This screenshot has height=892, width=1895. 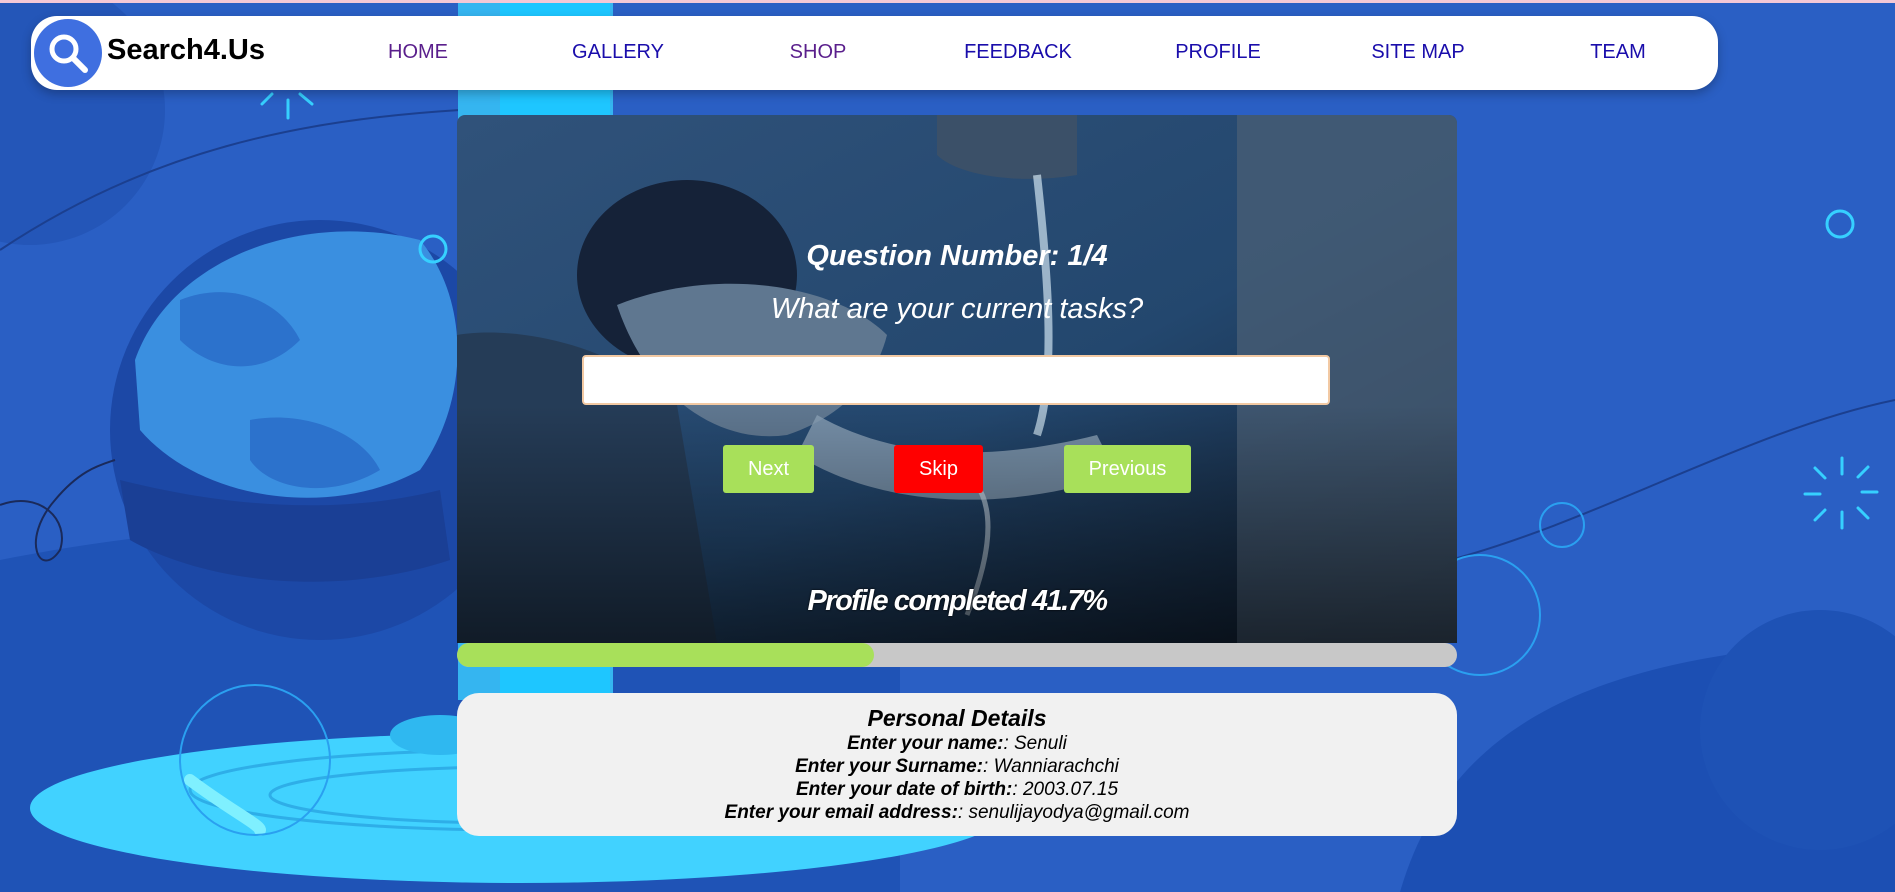 I want to click on detail-value: Senuli, so click(x=1040, y=743).